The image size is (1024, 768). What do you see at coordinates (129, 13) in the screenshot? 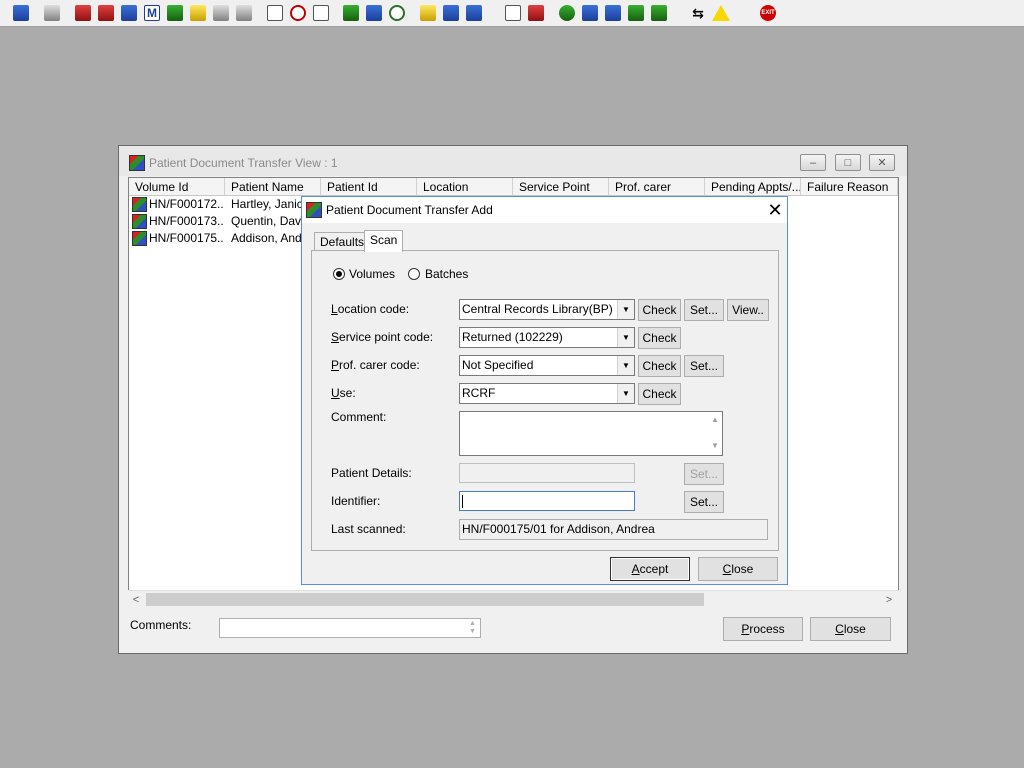
I see `report-icon` at bounding box center [129, 13].